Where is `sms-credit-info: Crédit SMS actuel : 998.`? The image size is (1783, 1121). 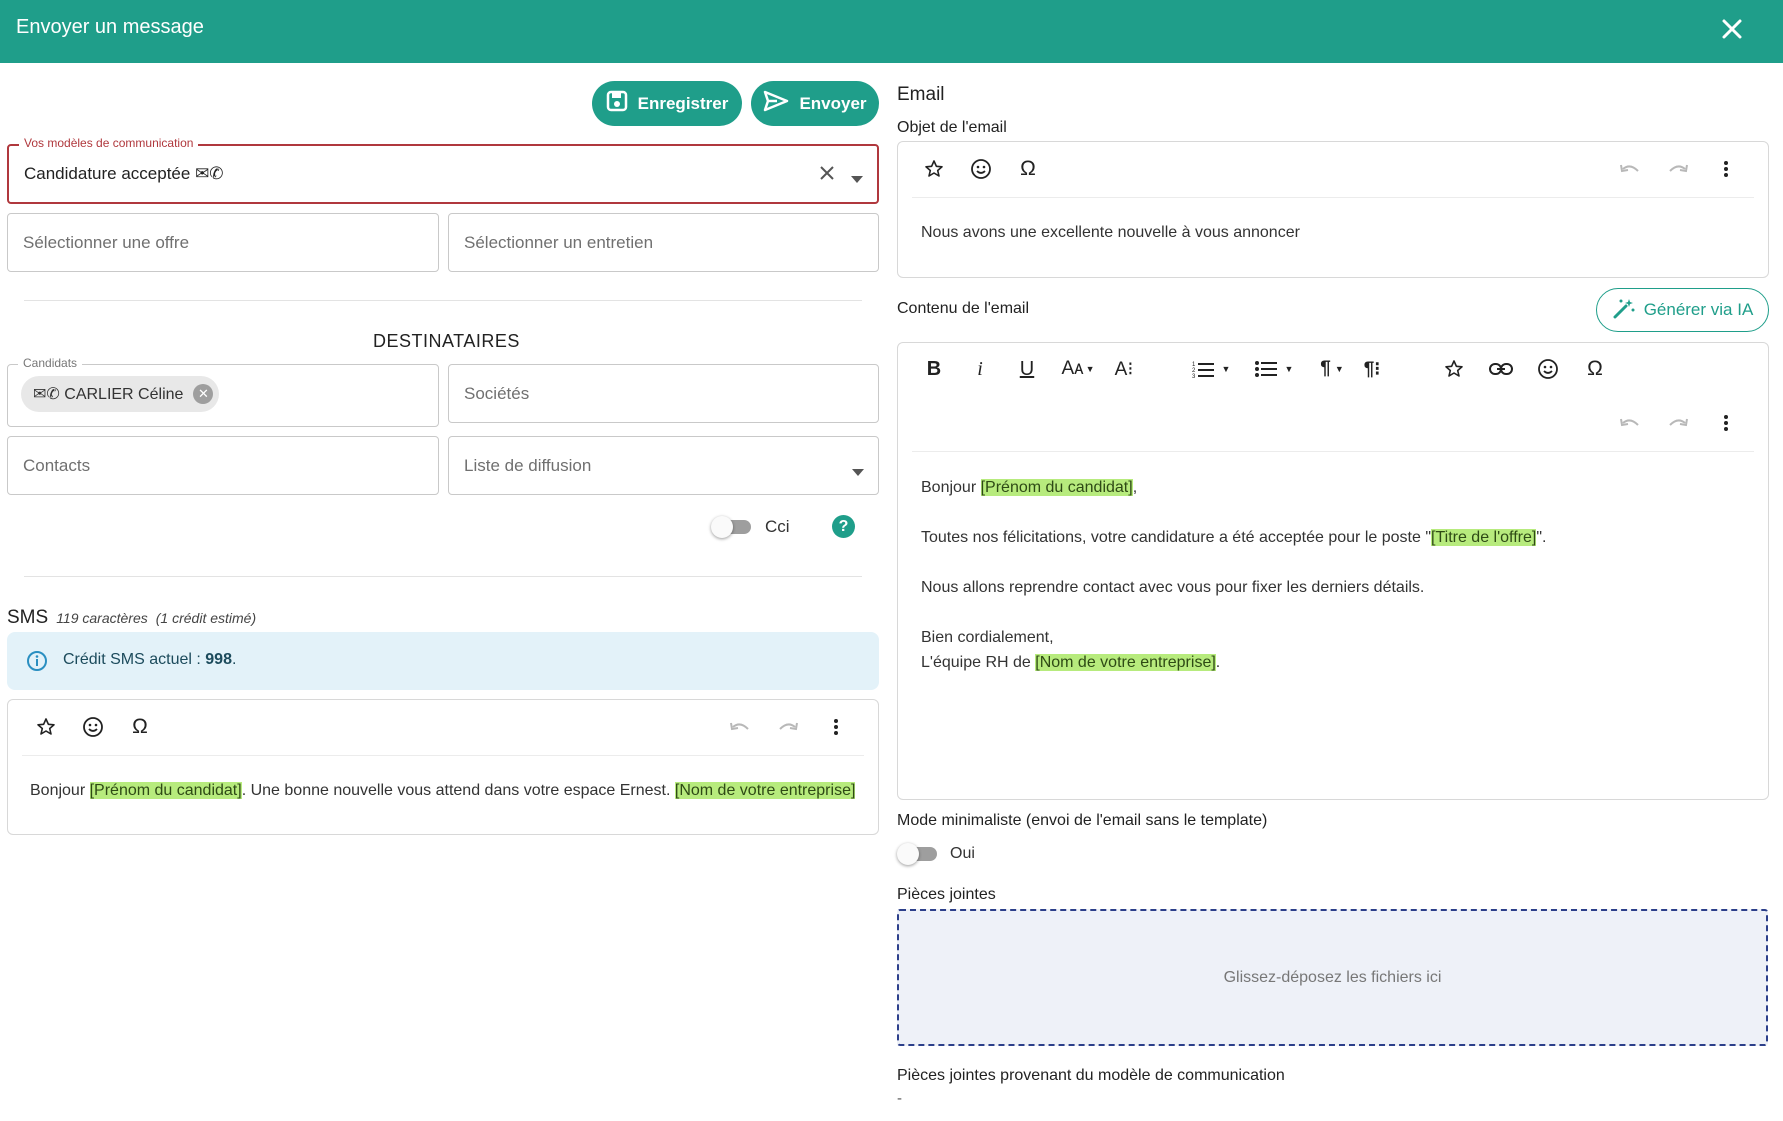 sms-credit-info: Crédit SMS actuel : 998. is located at coordinates (443, 661).